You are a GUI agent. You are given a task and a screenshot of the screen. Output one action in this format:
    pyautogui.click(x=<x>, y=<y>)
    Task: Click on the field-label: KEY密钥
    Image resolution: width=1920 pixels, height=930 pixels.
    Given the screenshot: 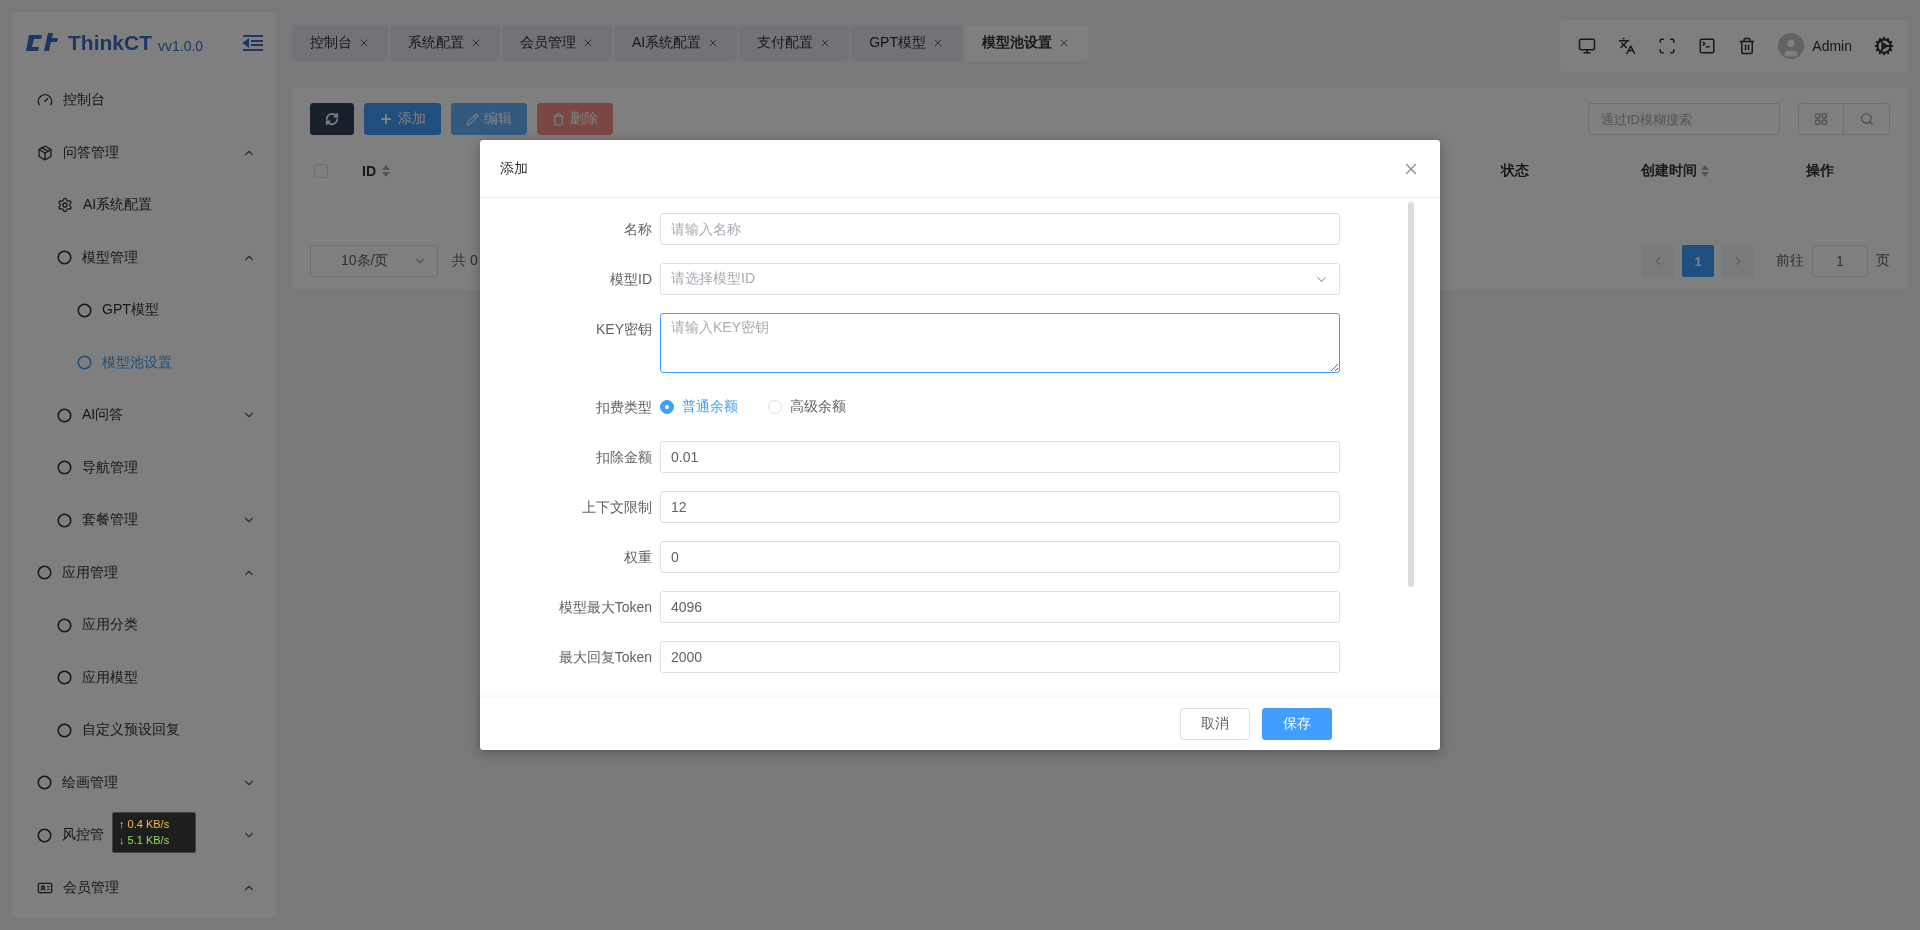 What is the action you would take?
    pyautogui.click(x=623, y=329)
    